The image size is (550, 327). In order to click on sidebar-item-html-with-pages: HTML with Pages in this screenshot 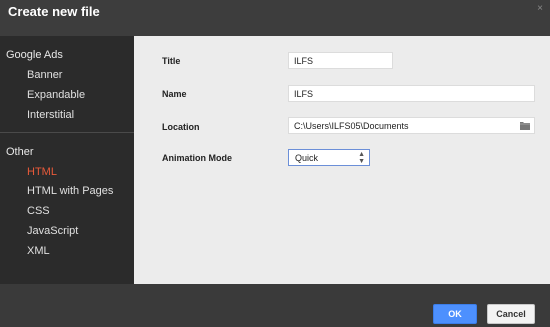, I will do `click(70, 191)`.